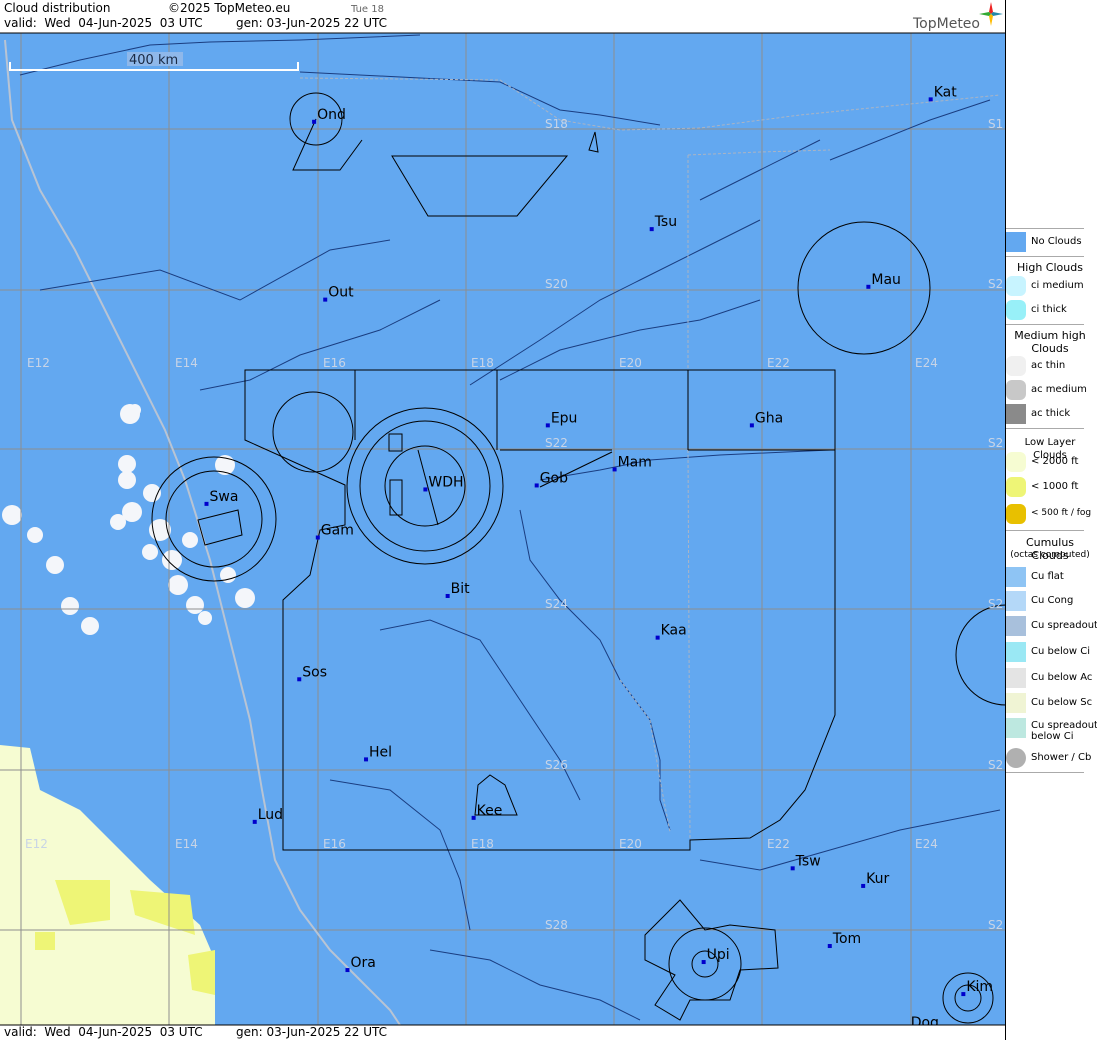 Image resolution: width=1097 pixels, height=1040 pixels. I want to click on station-label: Ora, so click(362, 963).